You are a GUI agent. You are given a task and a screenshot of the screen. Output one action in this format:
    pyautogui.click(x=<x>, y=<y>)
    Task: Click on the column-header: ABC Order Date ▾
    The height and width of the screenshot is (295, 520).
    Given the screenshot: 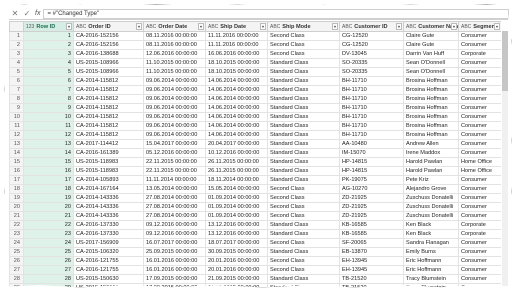 What is the action you would take?
    pyautogui.click(x=174, y=26)
    